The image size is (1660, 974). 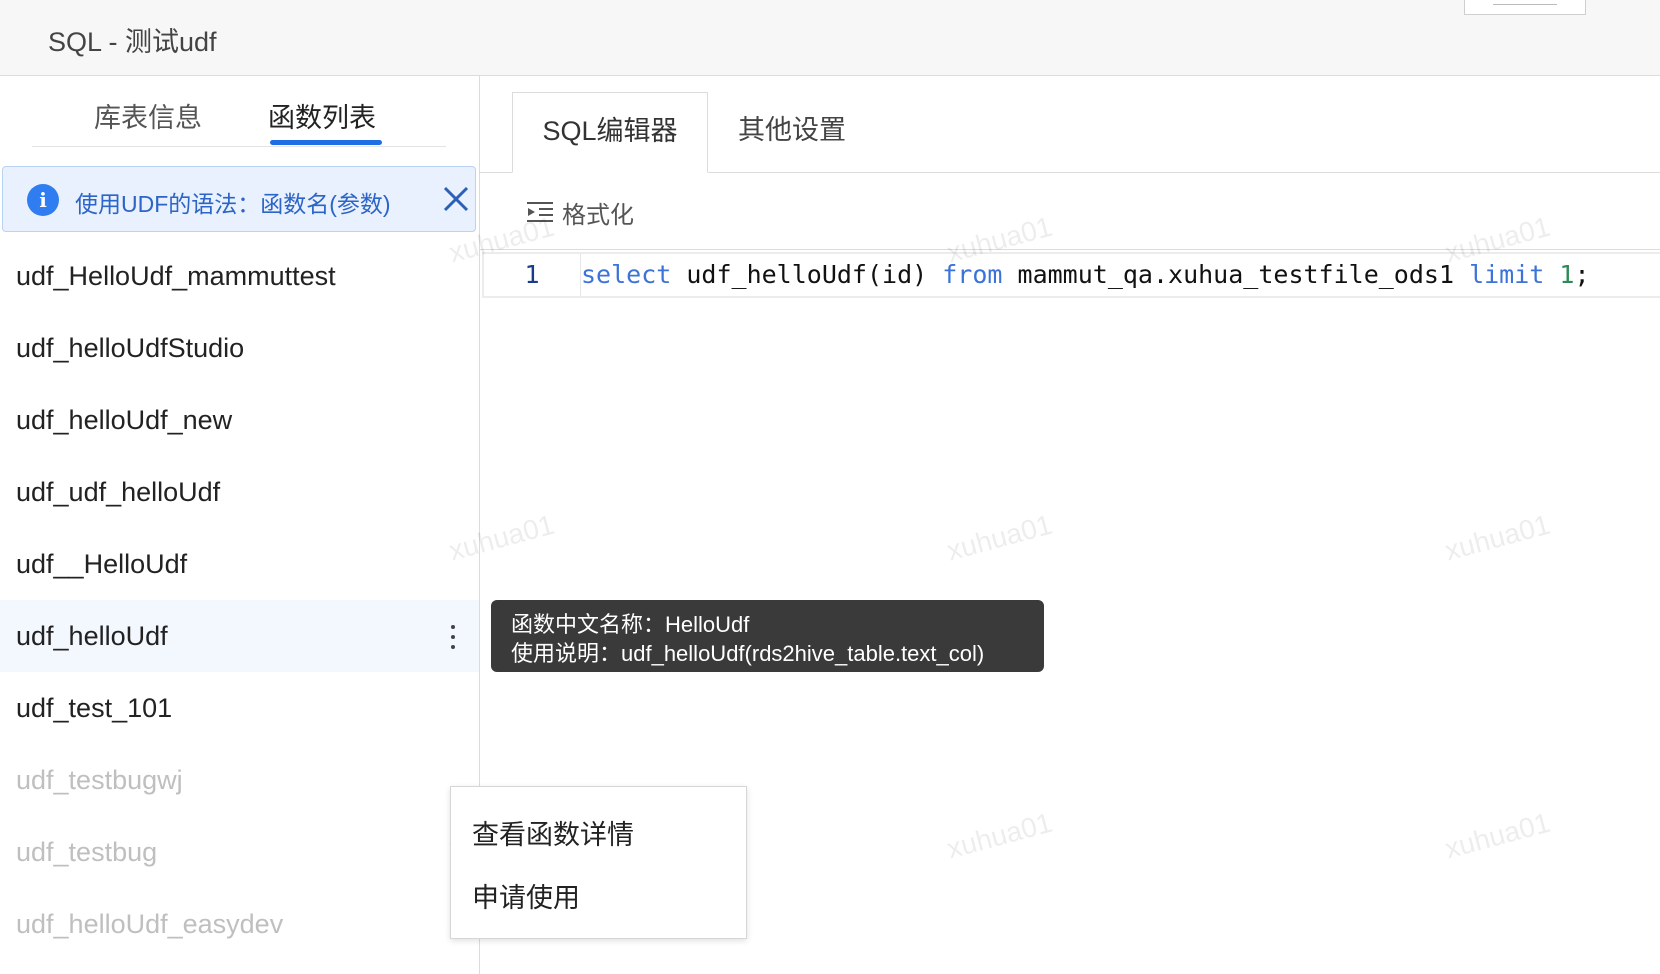 I want to click on function-name: udf__HelloUdf, so click(x=102, y=564).